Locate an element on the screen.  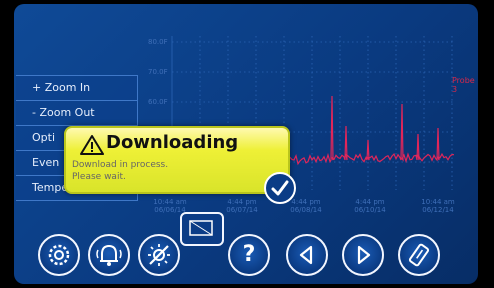
alarm-bell-icon is located at coordinates (109, 255).